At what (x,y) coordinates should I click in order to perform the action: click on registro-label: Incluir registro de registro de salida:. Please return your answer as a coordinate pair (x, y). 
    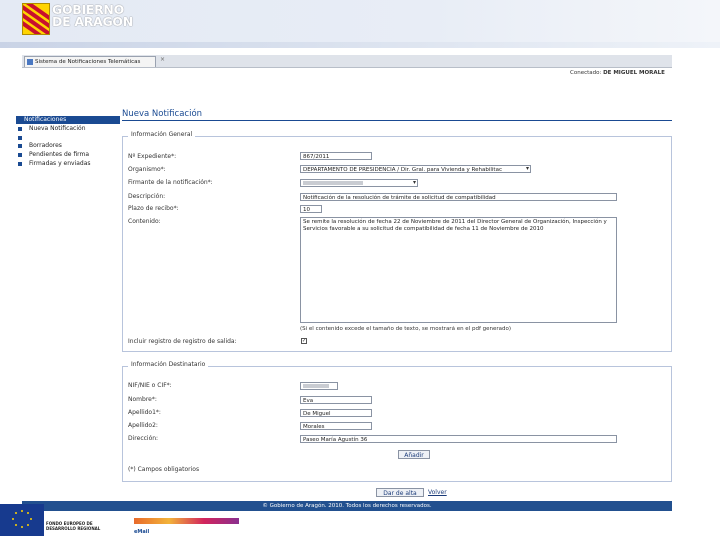
    Looking at the image, I should click on (182, 341).